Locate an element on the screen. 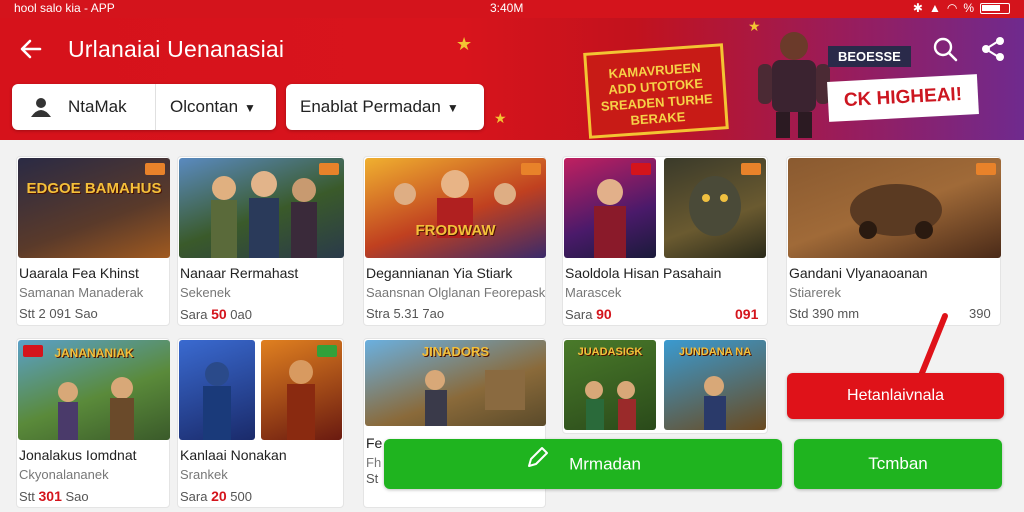  status-icons: ✱ ▲ ◠ % is located at coordinates (961, 8).